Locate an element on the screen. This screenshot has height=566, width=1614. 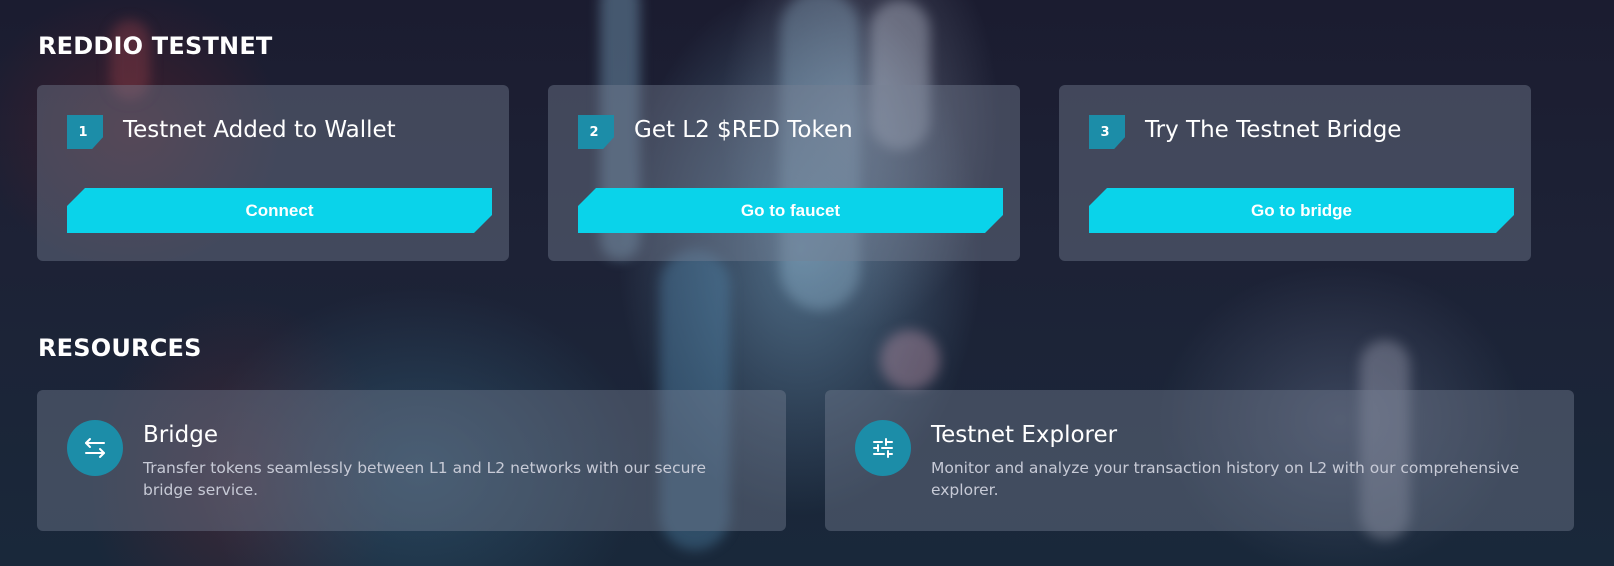
step-number-badge: 3 is located at coordinates (1107, 132).